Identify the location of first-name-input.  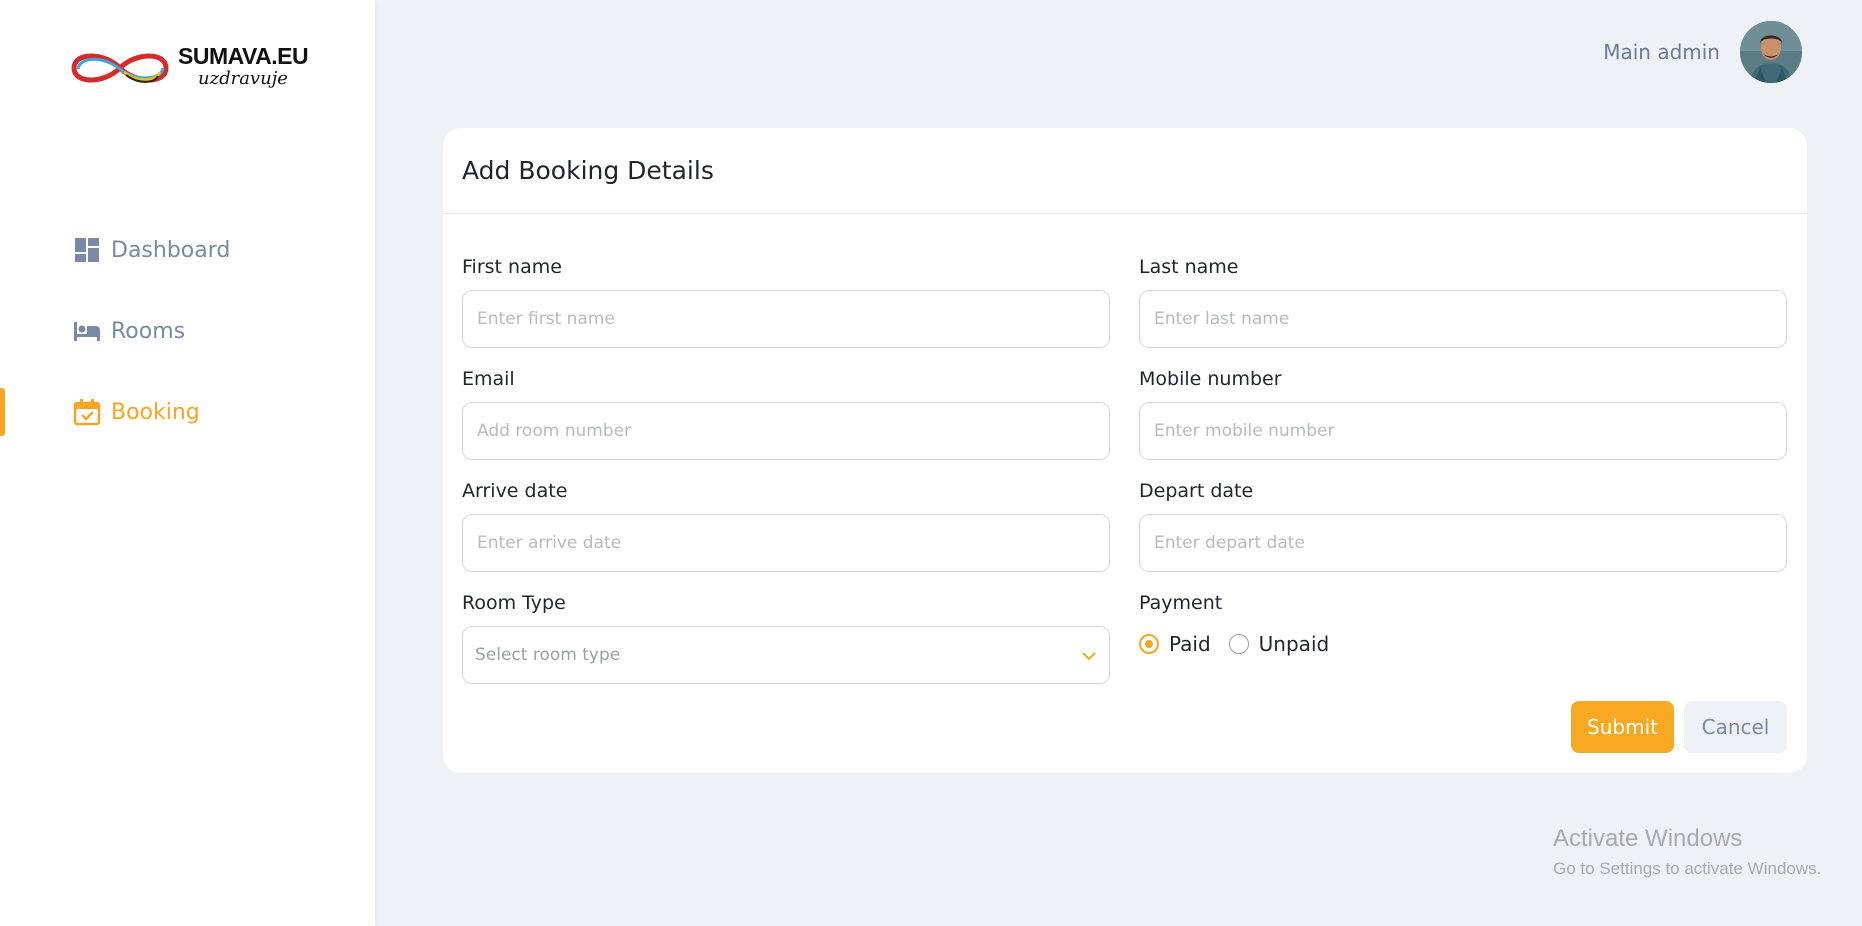
(786, 319).